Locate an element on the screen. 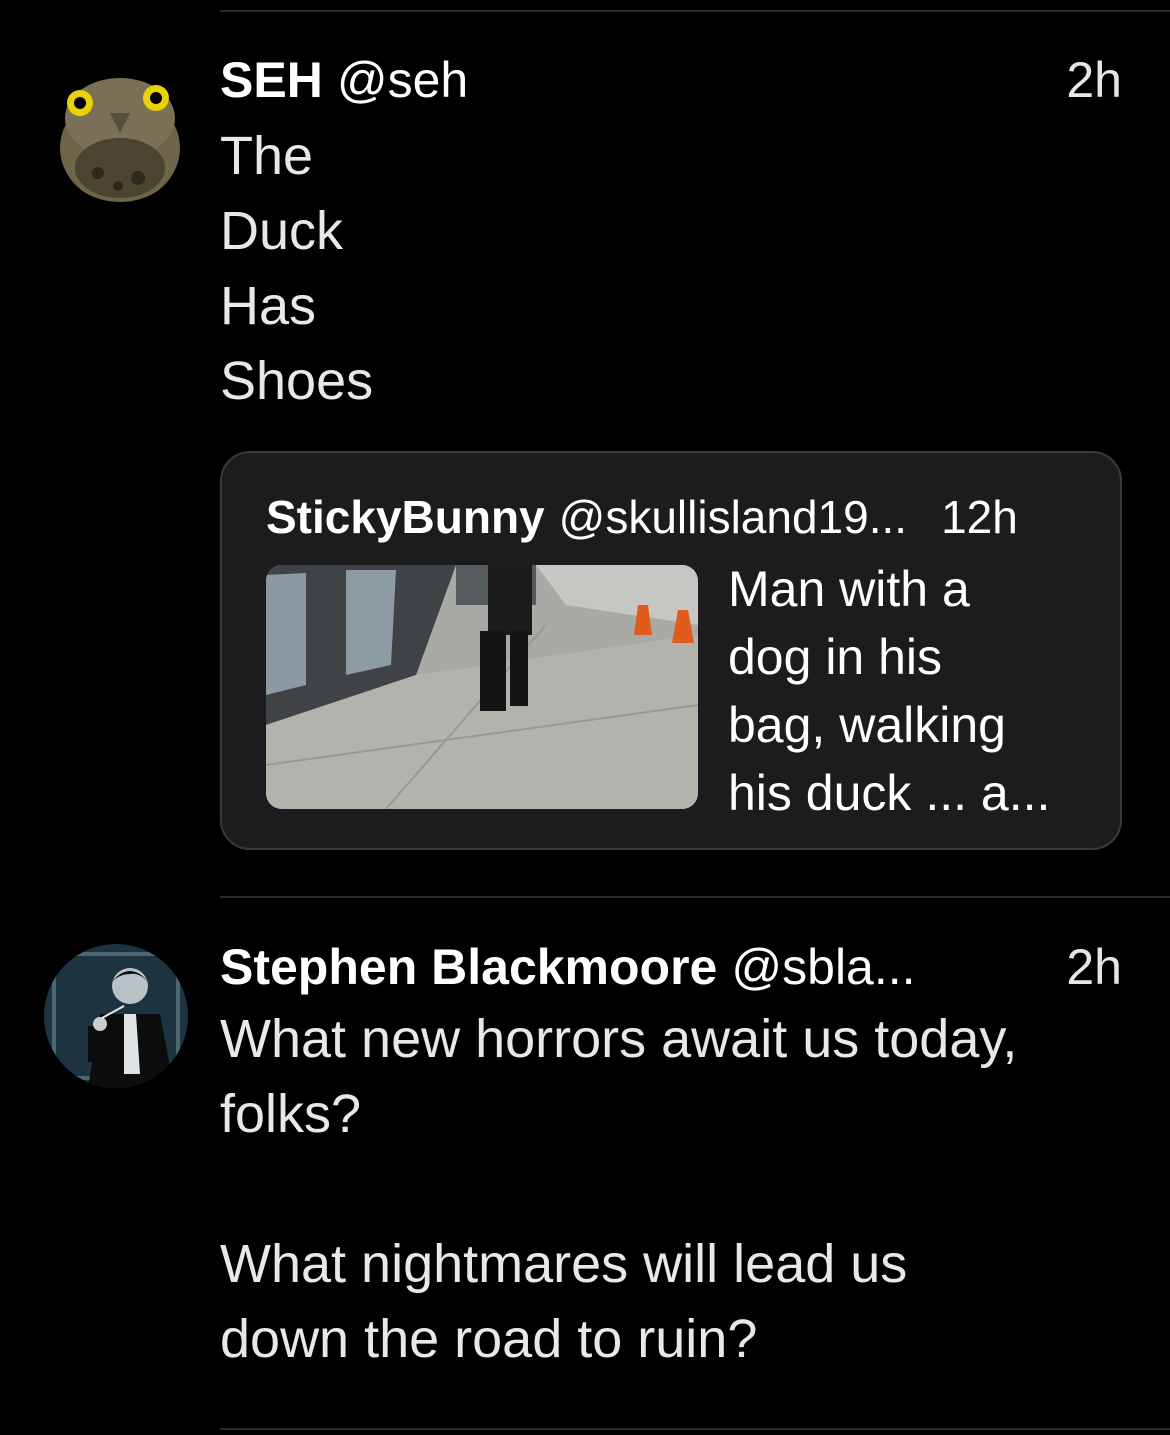 The width and height of the screenshot is (1170, 1435). tweet-header: Stephen Blackmoore @sbla... 2h is located at coordinates (671, 967).